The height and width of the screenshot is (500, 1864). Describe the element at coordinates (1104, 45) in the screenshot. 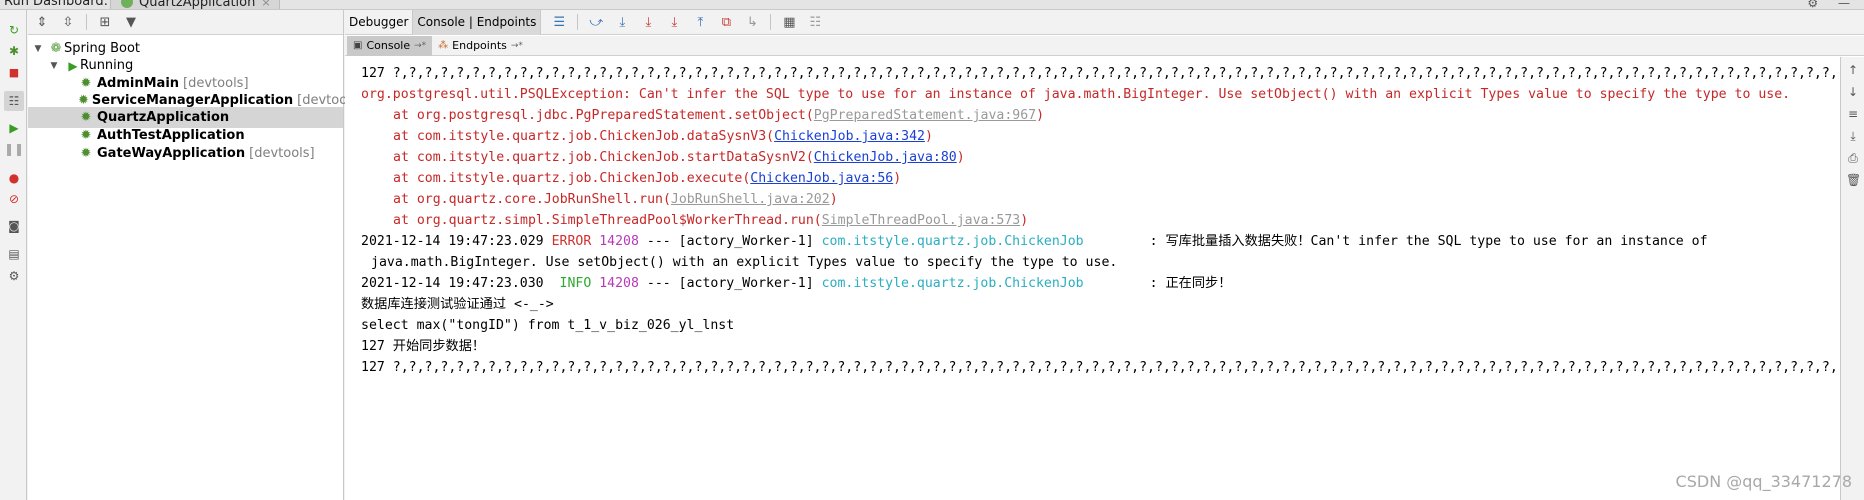

I see `console-subtabs: ▣ Console →* ⁂ Endpoints →*` at that location.